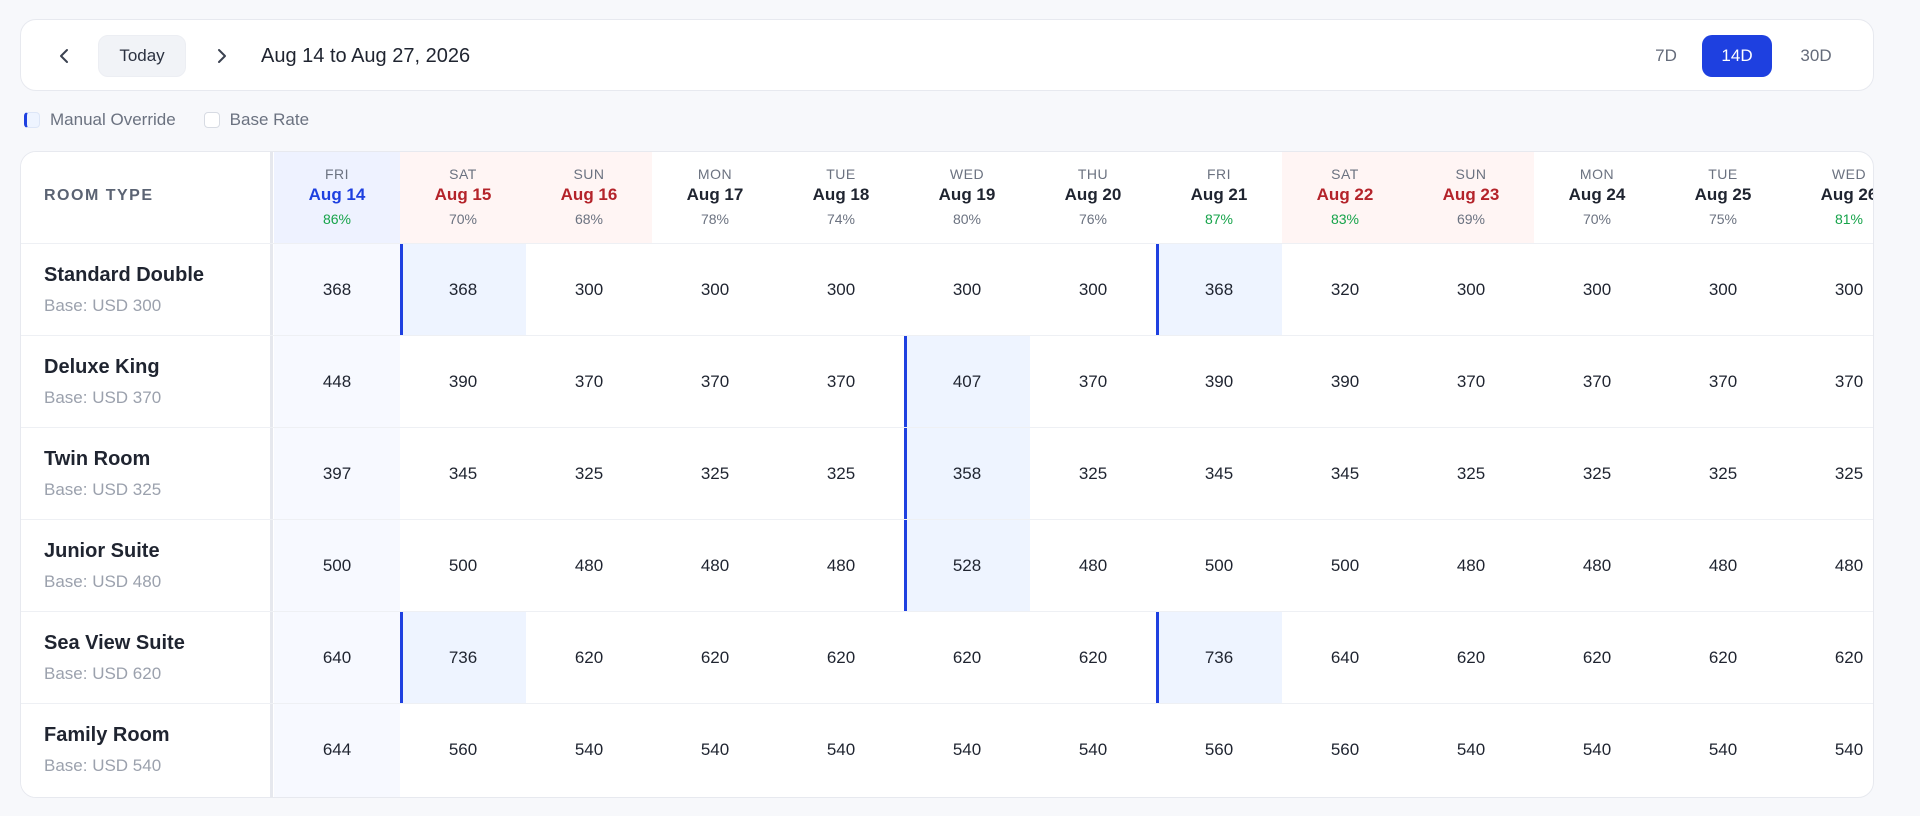  Describe the element at coordinates (1723, 197) in the screenshot. I see `date-column-header: TUE Aug 25 75%` at that location.